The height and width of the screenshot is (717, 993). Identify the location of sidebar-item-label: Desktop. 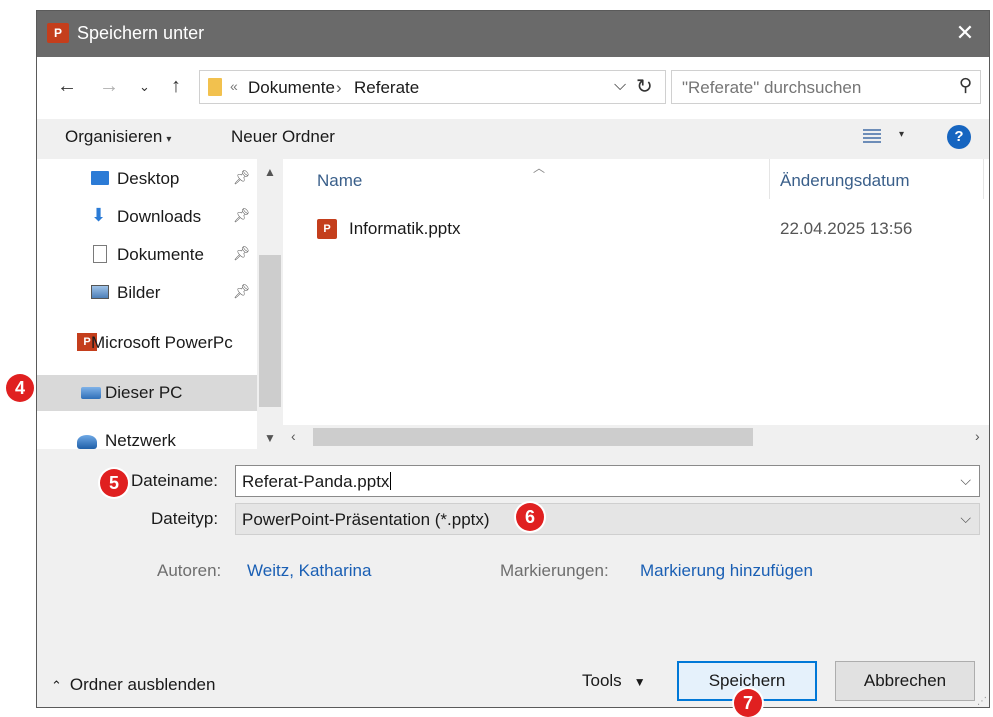
(148, 178).